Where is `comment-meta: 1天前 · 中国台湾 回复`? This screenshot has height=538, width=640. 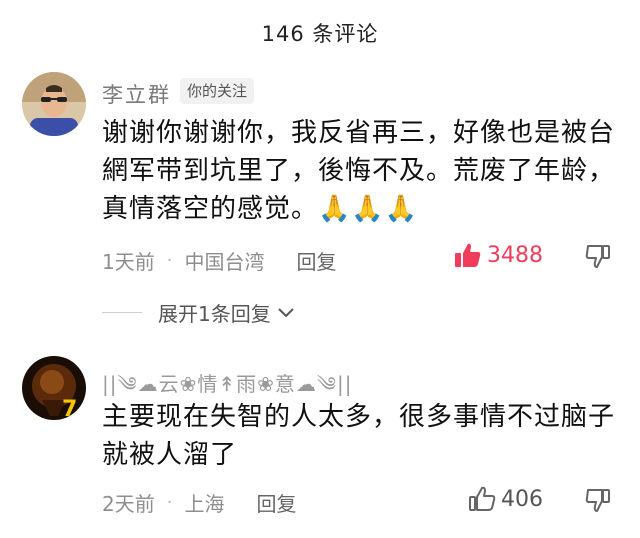
comment-meta: 1天前 · 中国台湾 回复 is located at coordinates (219, 260).